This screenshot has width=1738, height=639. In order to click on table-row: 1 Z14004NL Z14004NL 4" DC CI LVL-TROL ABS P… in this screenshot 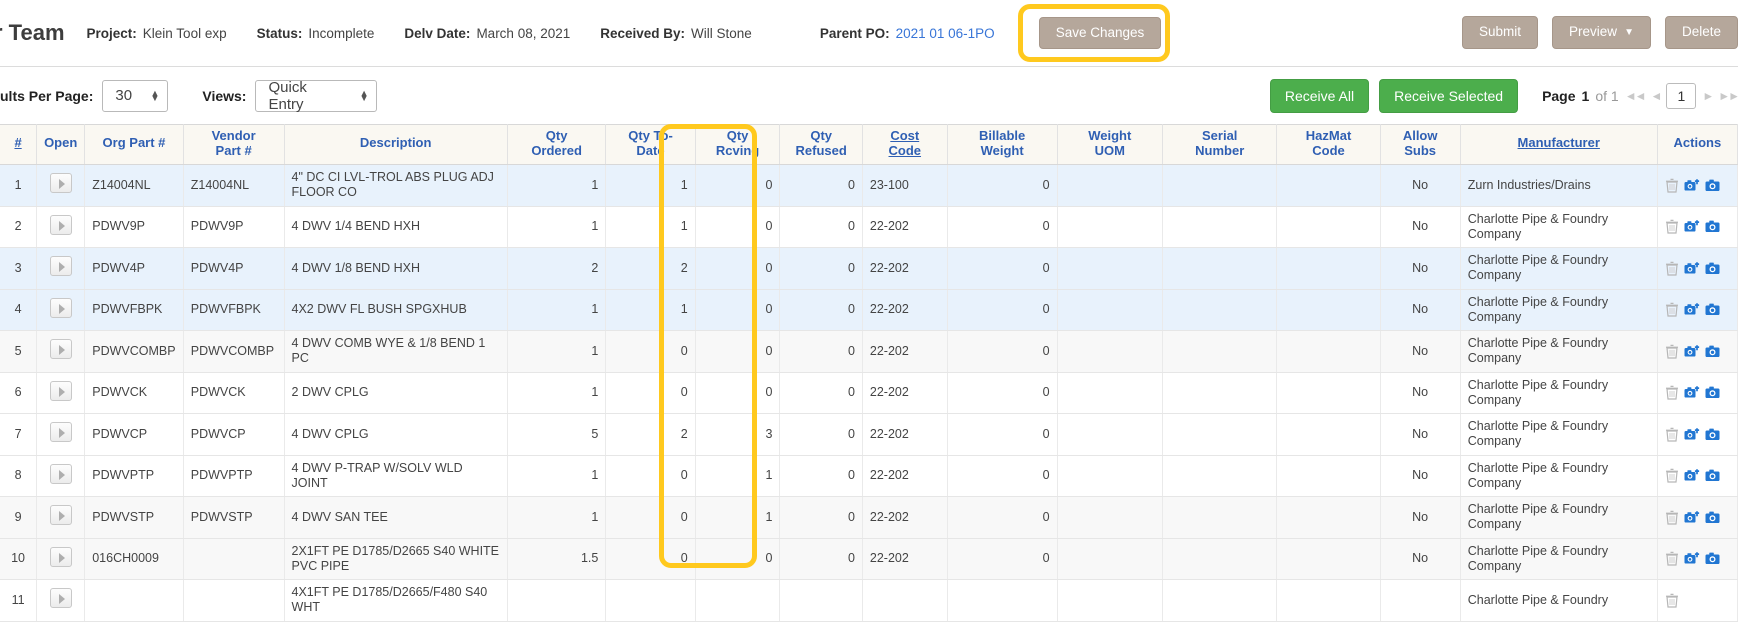, I will do `click(869, 185)`.